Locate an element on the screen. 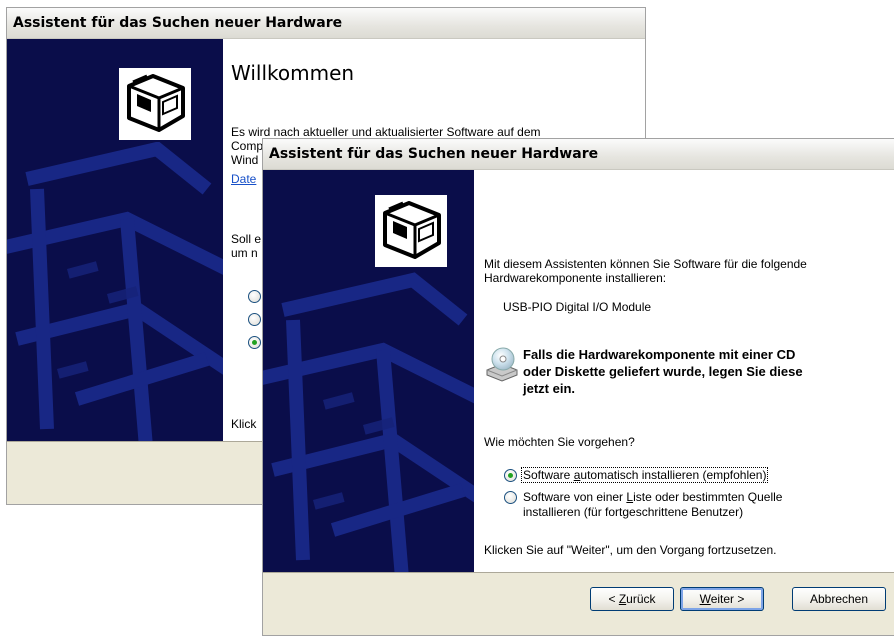 This screenshot has height=636, width=894. front-window-titlebar: Assistent für das Suchen neuer Hardware is located at coordinates (578, 154).